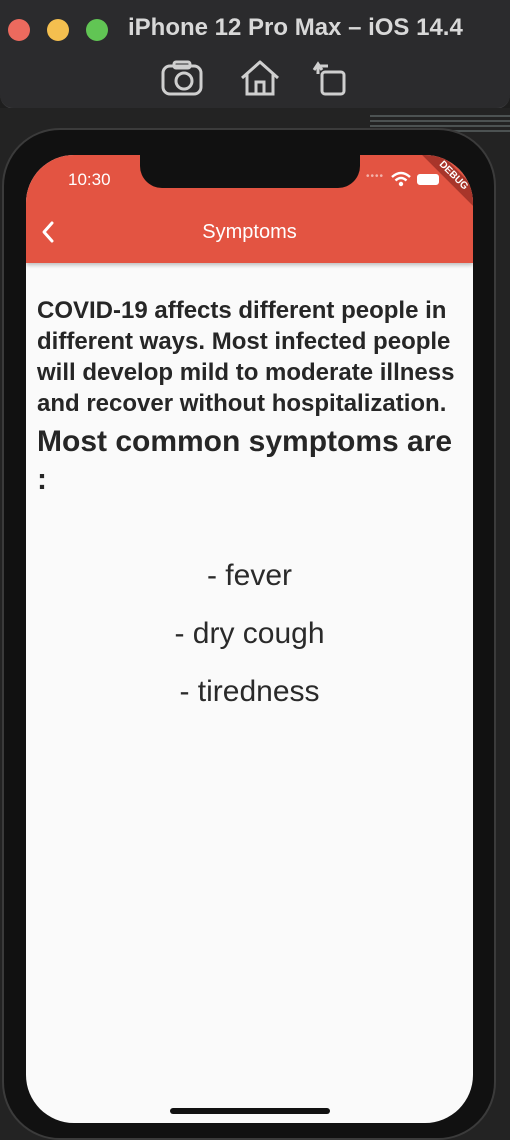  Describe the element at coordinates (19, 30) in the screenshot. I see `close-window-button` at that location.